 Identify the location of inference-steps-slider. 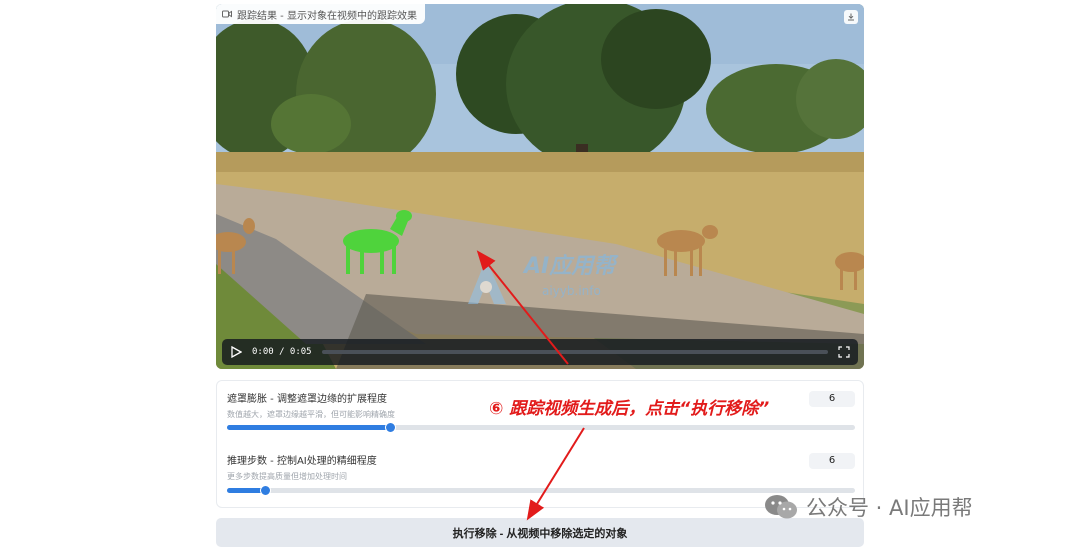
(541, 490).